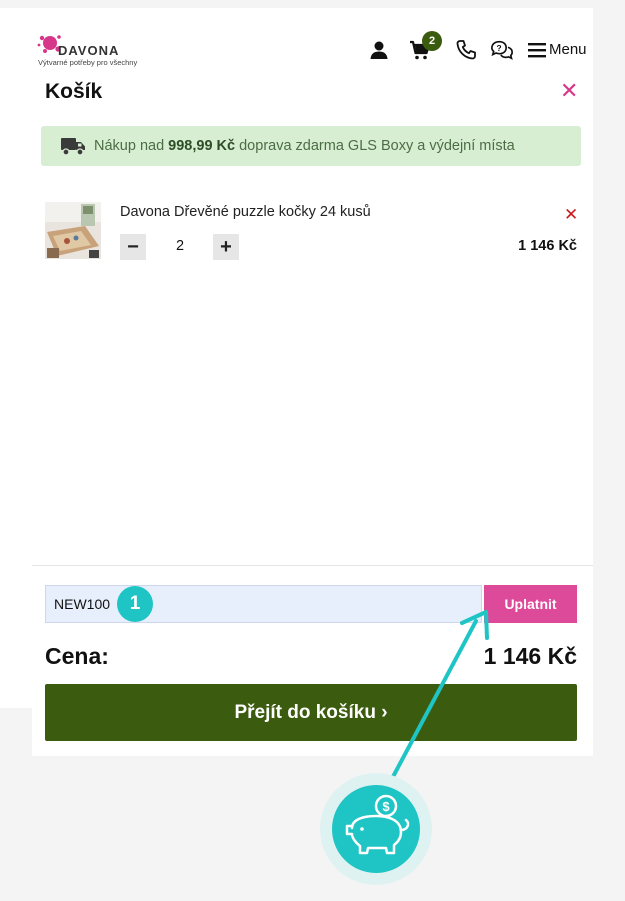  What do you see at coordinates (74, 91) in the screenshot?
I see `cart-title: Košík` at bounding box center [74, 91].